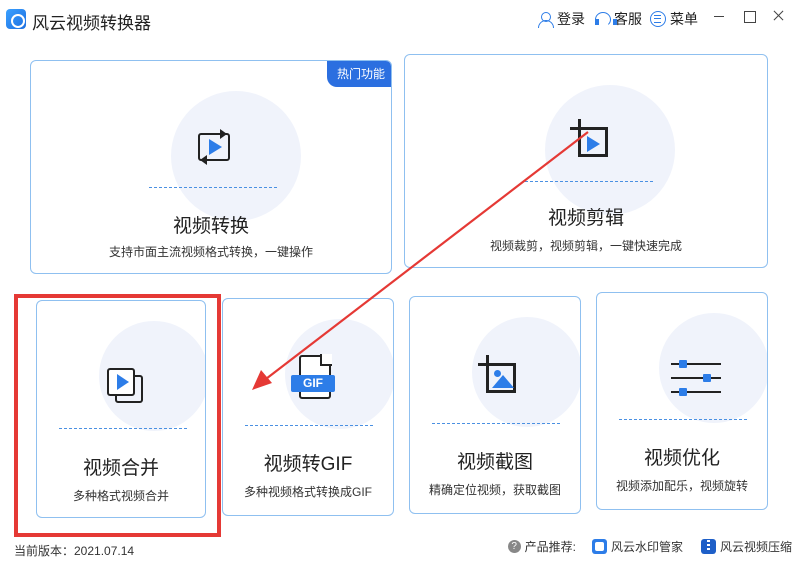  Describe the element at coordinates (658, 19) in the screenshot. I see `menu-icon` at that location.